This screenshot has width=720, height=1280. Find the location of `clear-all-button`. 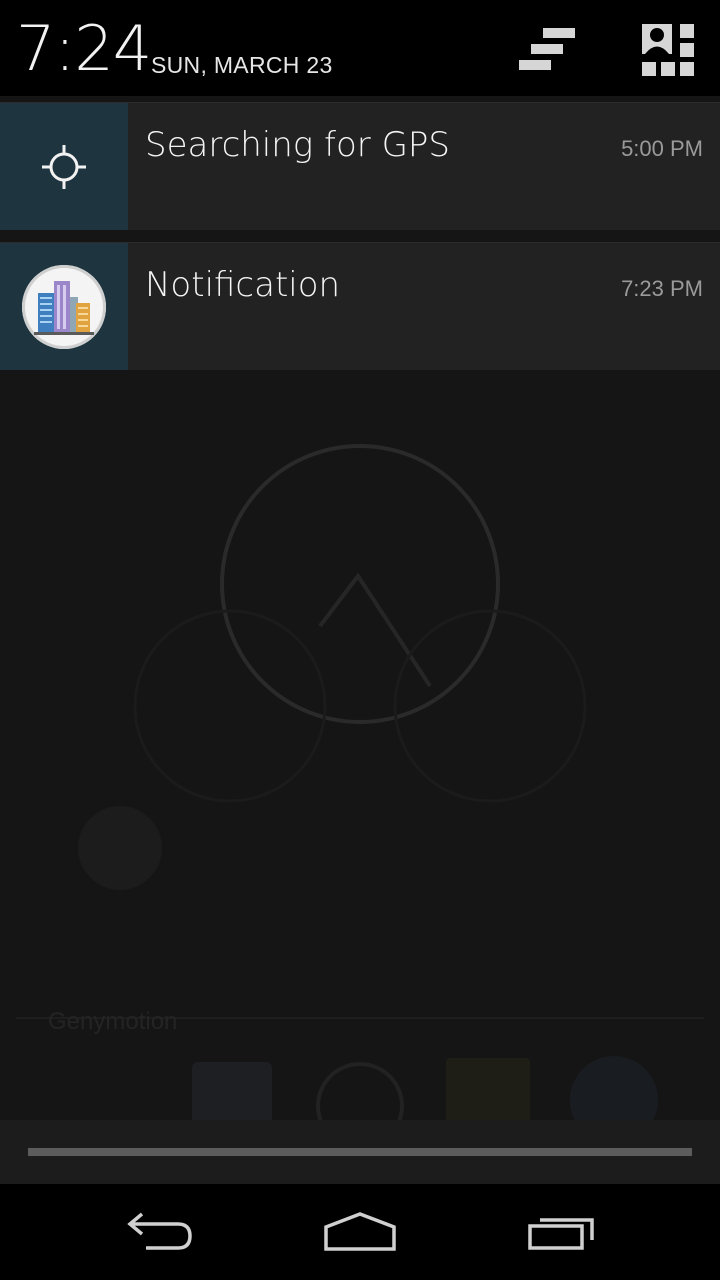

clear-all-button is located at coordinates (546, 50).